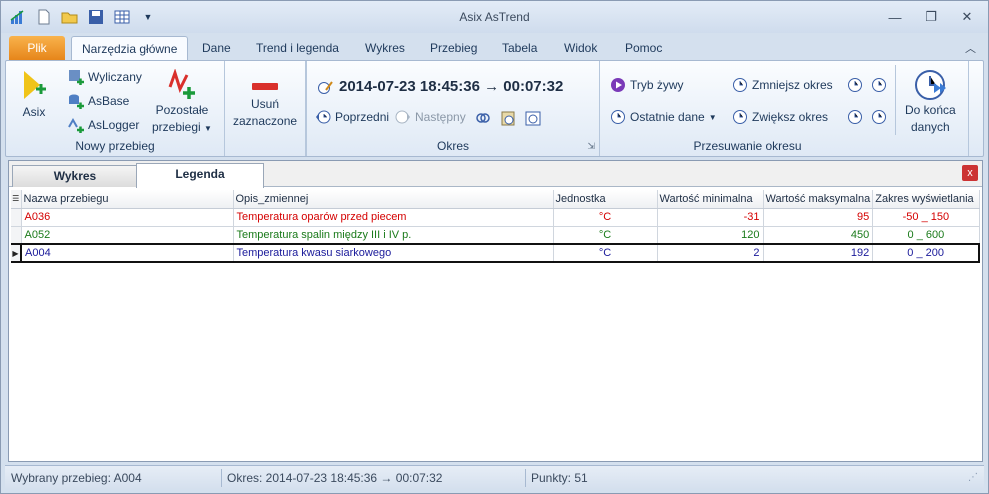 This screenshot has width=989, height=494. Describe the element at coordinates (453, 48) in the screenshot. I see `tab-series: Przebieg` at that location.